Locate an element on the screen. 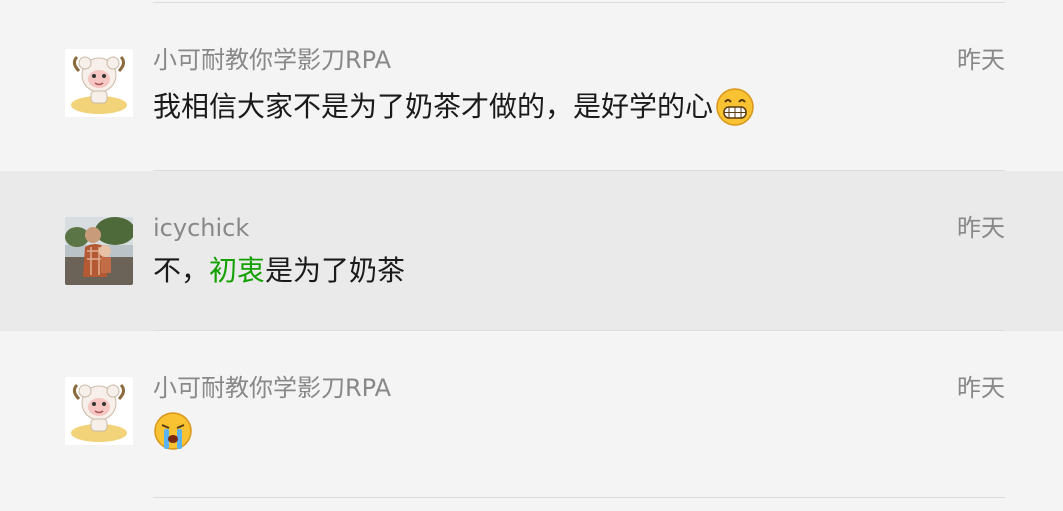  comment-text-part: 不， is located at coordinates (181, 270).